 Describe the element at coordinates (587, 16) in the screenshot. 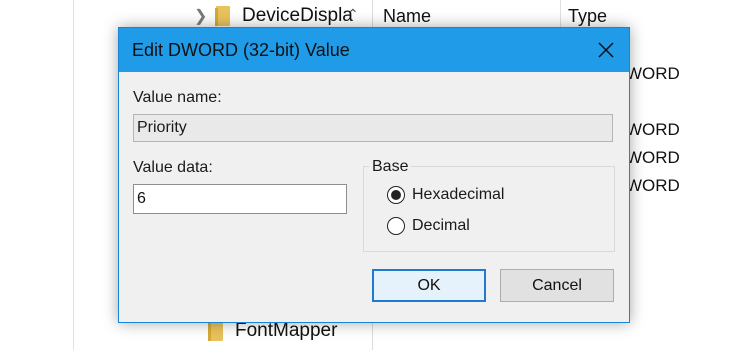

I see `column-header-type: Type` at that location.